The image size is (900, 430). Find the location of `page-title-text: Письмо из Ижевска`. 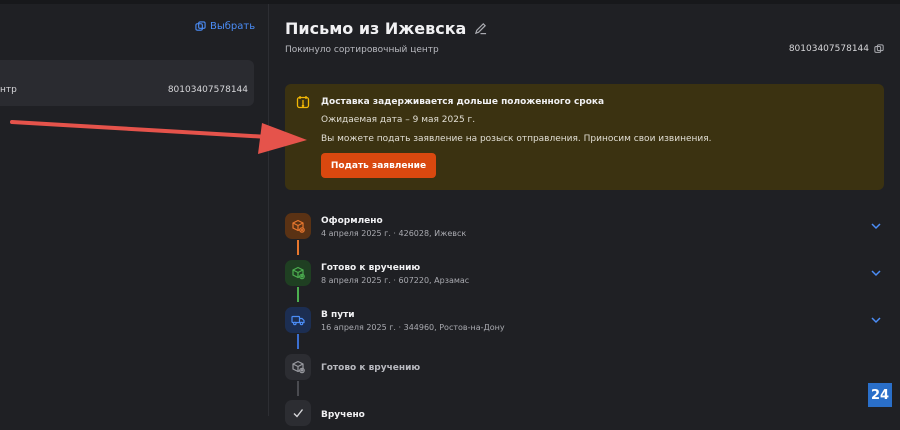

page-title-text: Письмо из Ижевска is located at coordinates (376, 28).